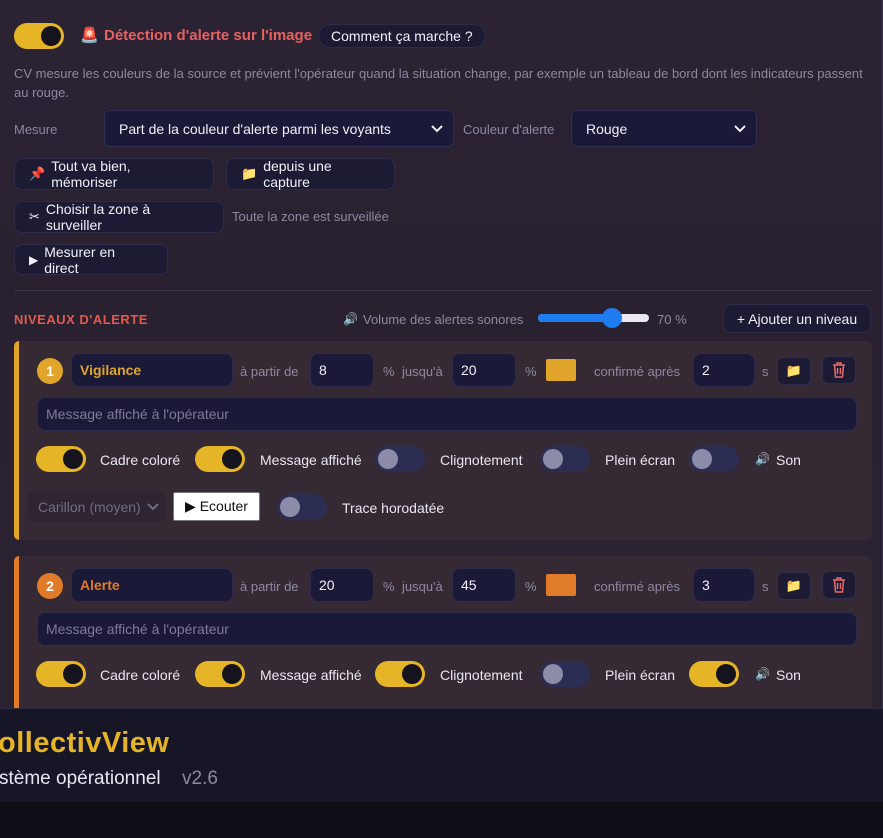  What do you see at coordinates (393, 508) in the screenshot?
I see `trace-label: Trace horodatée` at bounding box center [393, 508].